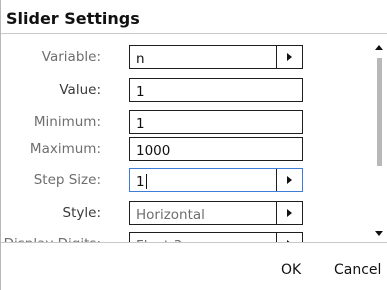 This screenshot has height=290, width=387. Describe the element at coordinates (80, 90) in the screenshot. I see `value-label: Value:` at that location.